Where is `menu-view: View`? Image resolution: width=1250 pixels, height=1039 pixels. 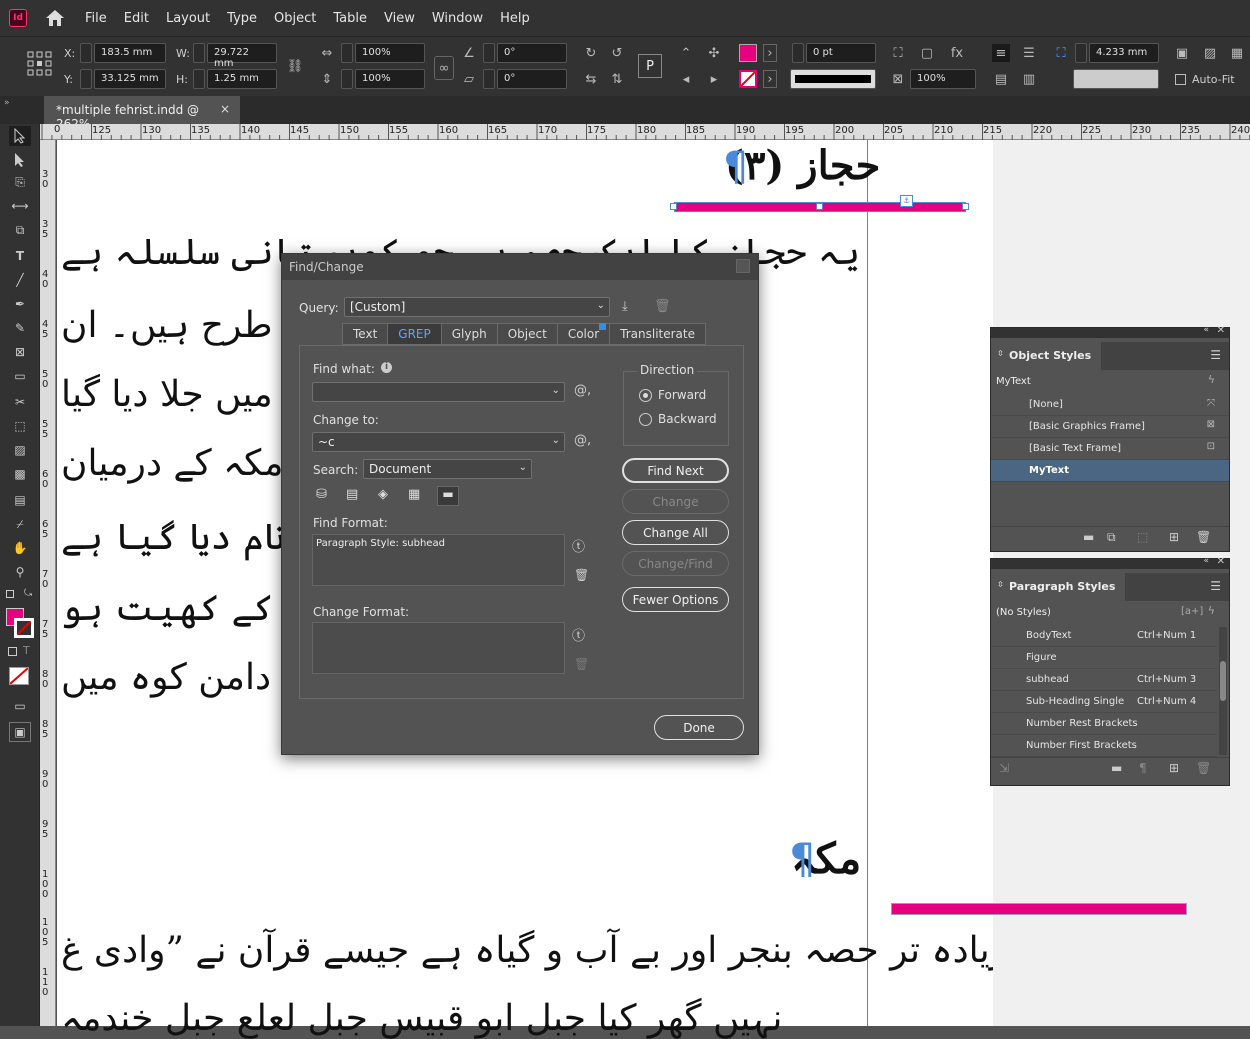
menu-view: View is located at coordinates (399, 18).